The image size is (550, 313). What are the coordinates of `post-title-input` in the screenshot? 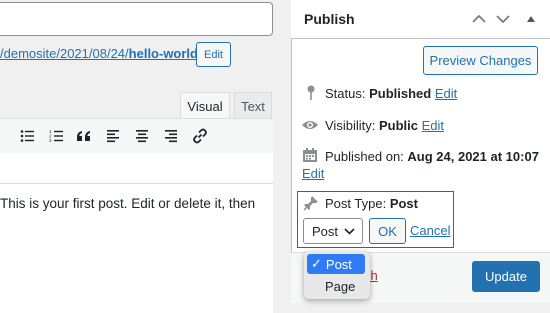 It's located at (136, 19).